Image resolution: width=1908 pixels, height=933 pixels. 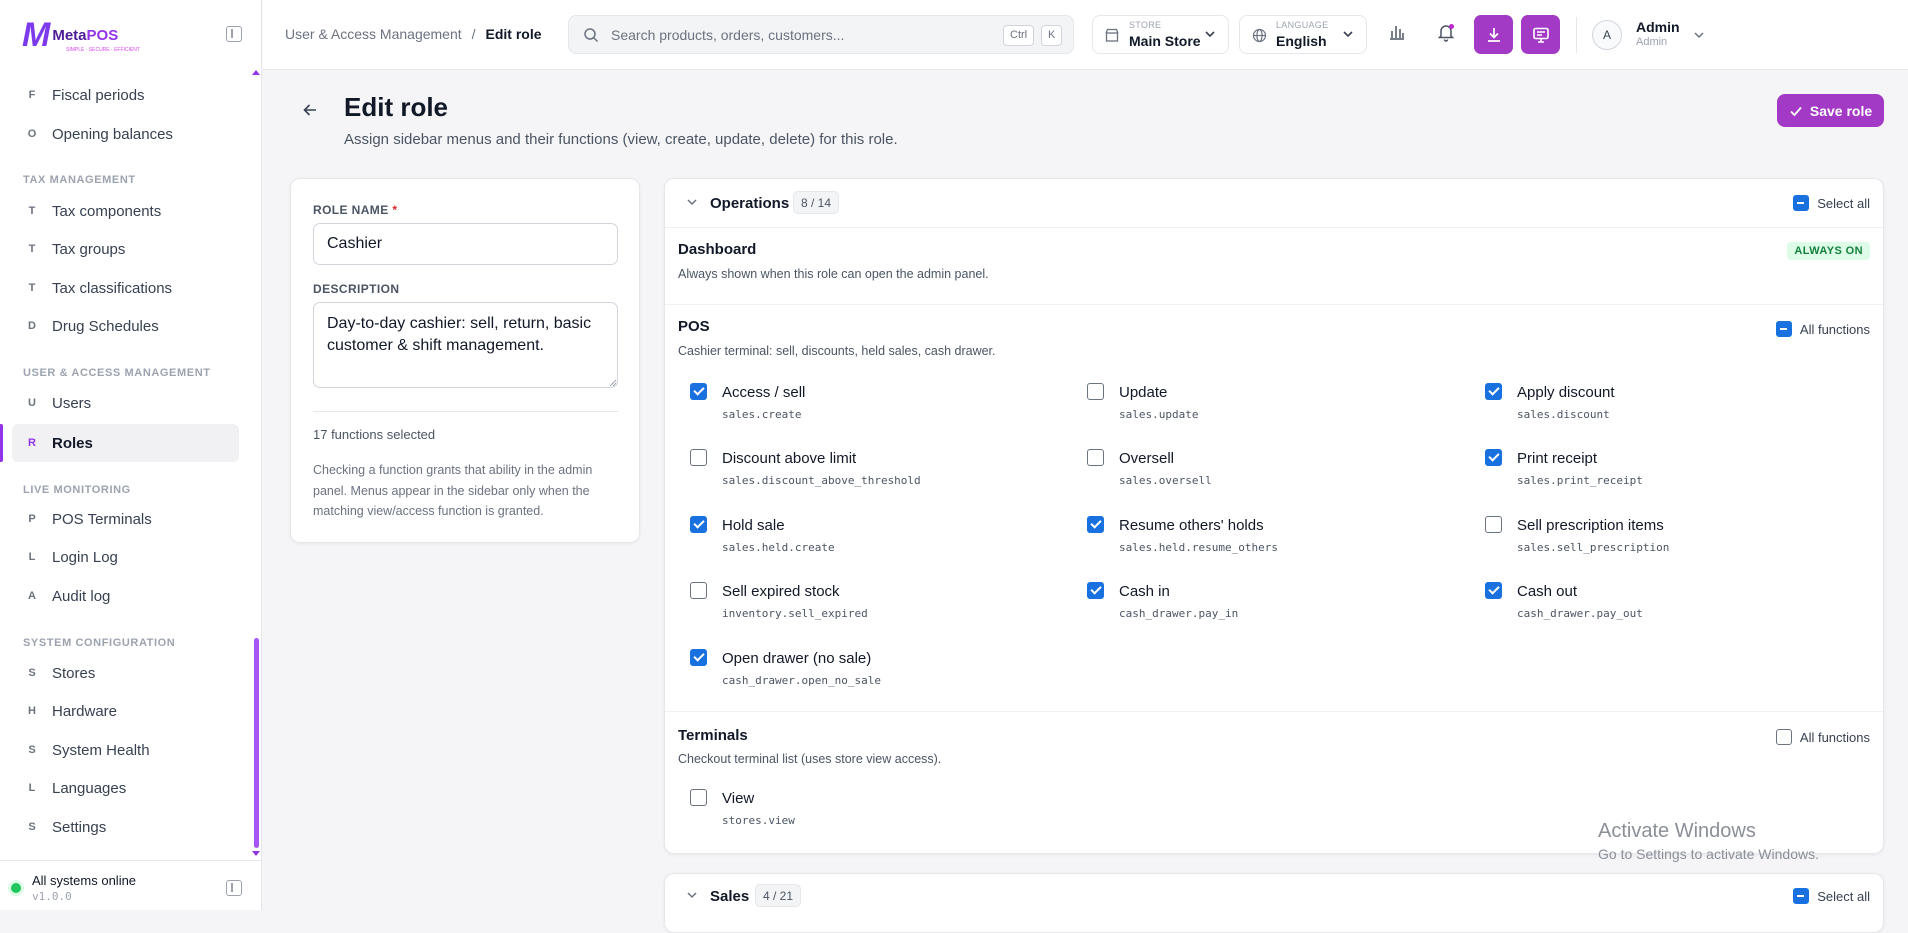 I want to click on sidebar-item-label: Tax groups, so click(x=89, y=249).